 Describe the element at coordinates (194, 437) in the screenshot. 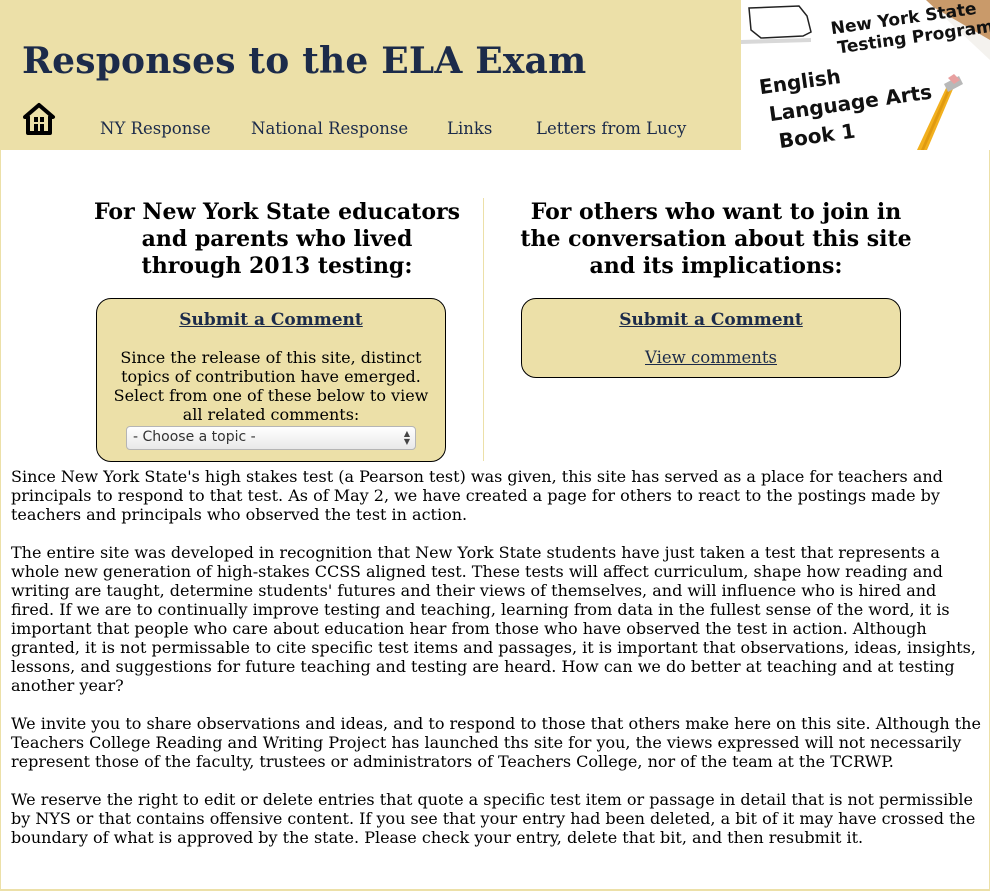

I see `topic-select-value: - Choose a topic -` at that location.